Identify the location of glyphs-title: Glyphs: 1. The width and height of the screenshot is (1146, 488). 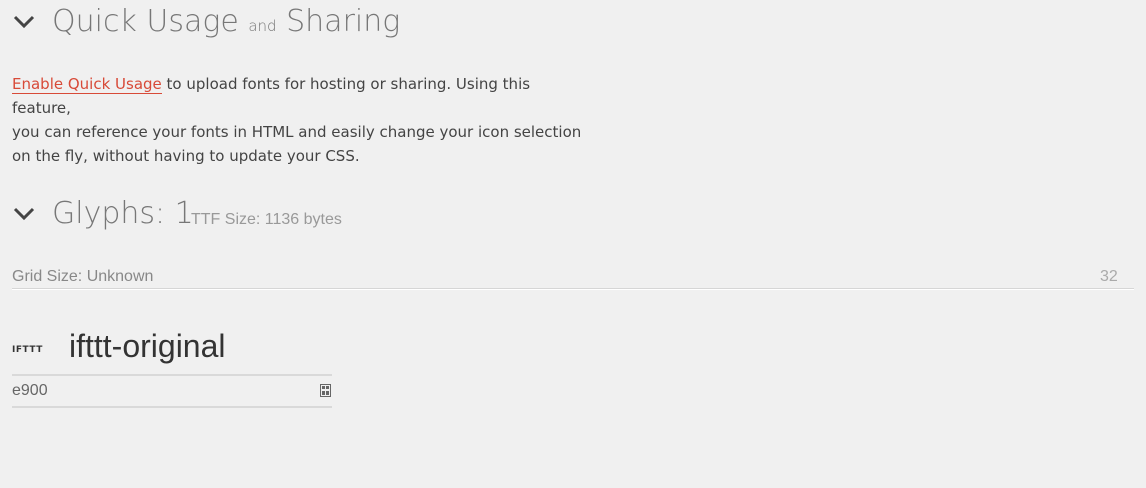
(123, 213).